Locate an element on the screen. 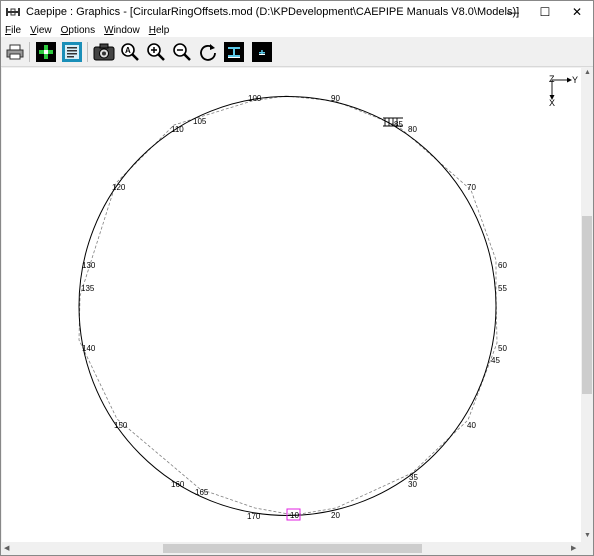 The width and height of the screenshot is (594, 556). menu-options: Options is located at coordinates (78, 30).